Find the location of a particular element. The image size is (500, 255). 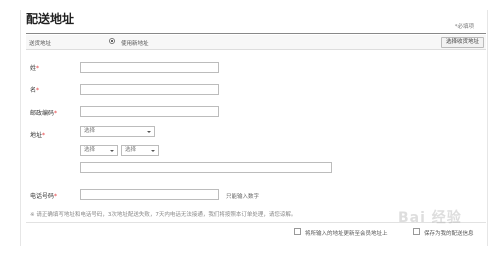

first-name-label: 名* is located at coordinates (35, 90).